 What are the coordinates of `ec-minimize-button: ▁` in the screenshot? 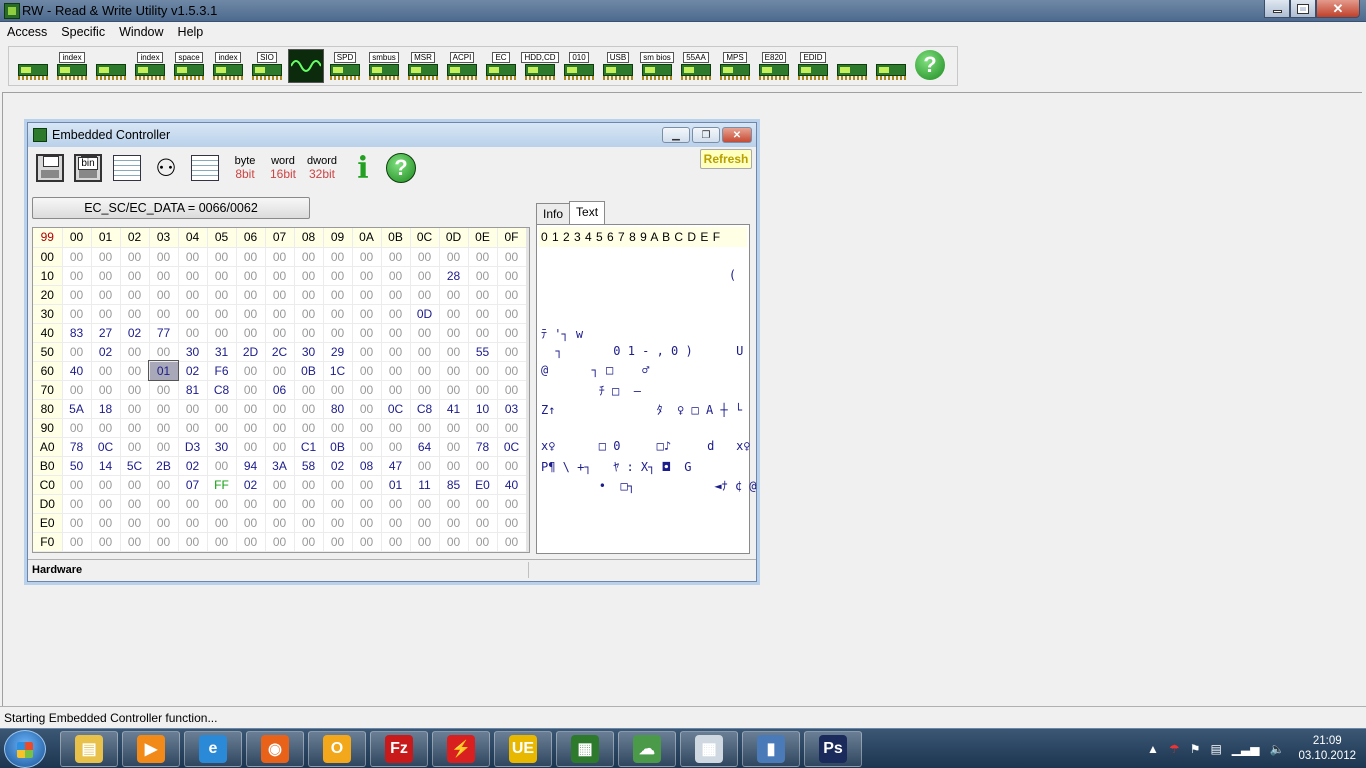 It's located at (676, 135).